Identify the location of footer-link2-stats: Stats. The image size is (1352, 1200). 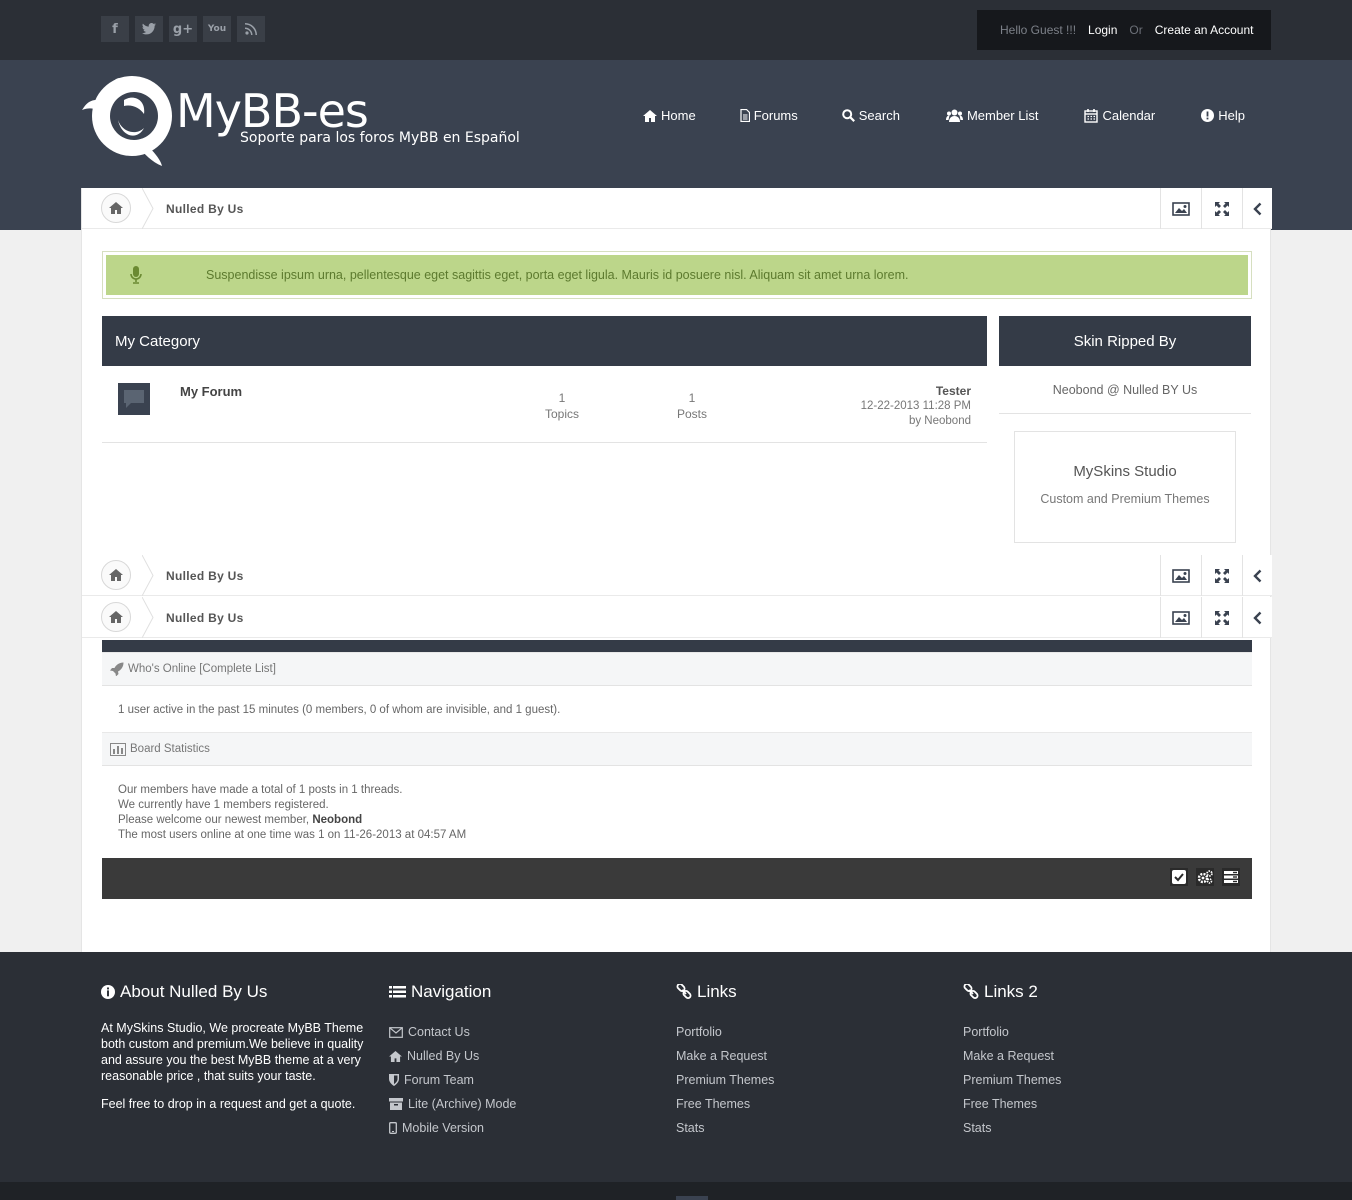
(1012, 1128).